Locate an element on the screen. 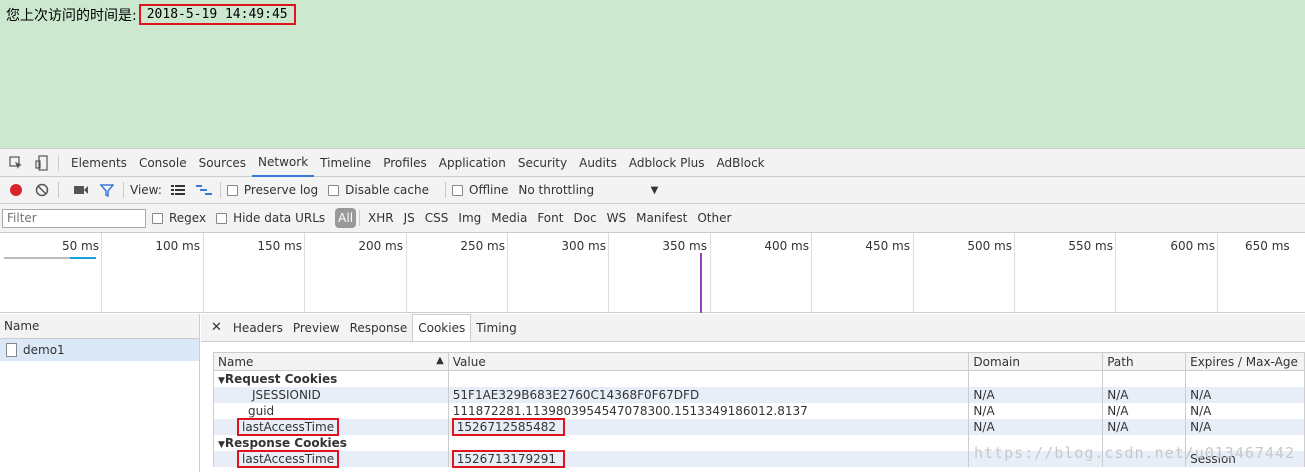 The image size is (1305, 472). type-filter-manifest: Manifest is located at coordinates (661, 218).